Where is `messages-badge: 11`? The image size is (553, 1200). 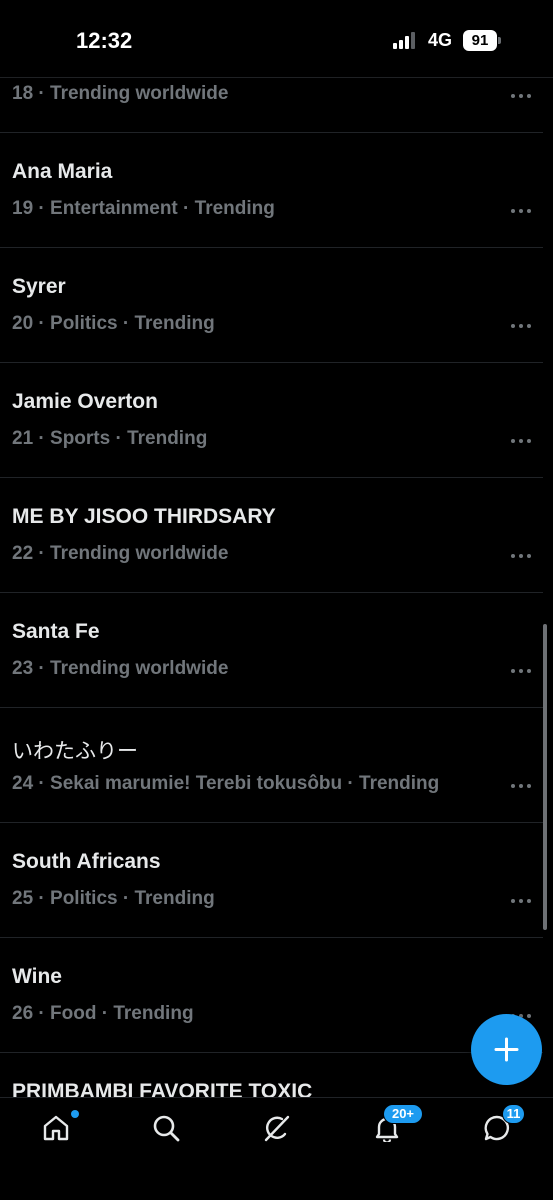
messages-badge: 11 is located at coordinates (513, 1114).